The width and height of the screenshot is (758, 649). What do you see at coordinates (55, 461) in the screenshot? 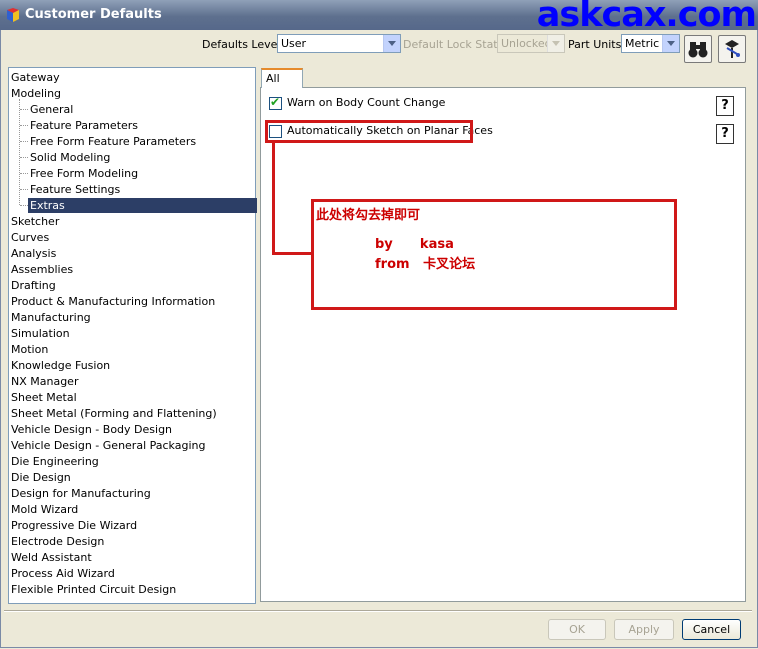
I see `tree-item-die-engineering: Die Engineering` at bounding box center [55, 461].